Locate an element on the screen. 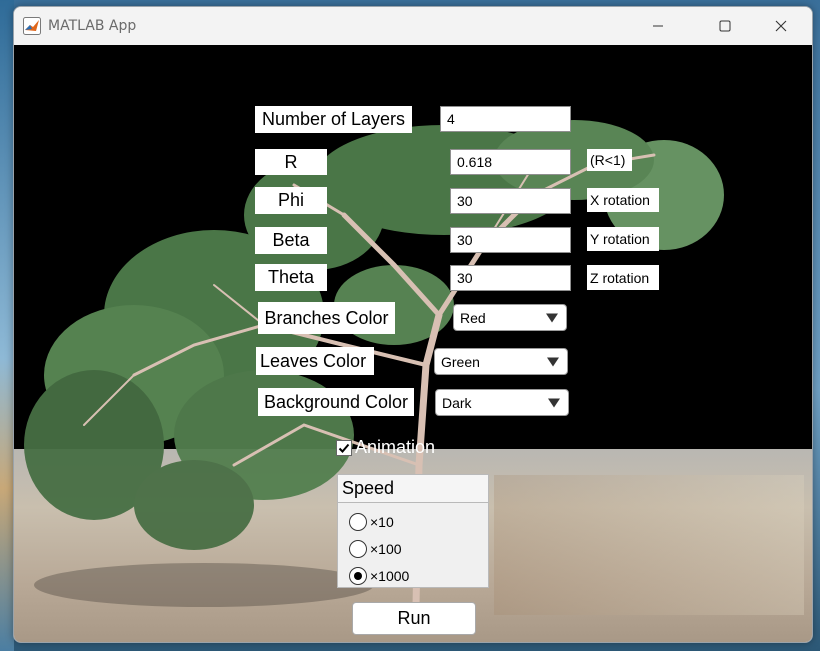 Image resolution: width=820 pixels, height=651 pixels. run-button: Run is located at coordinates (414, 618).